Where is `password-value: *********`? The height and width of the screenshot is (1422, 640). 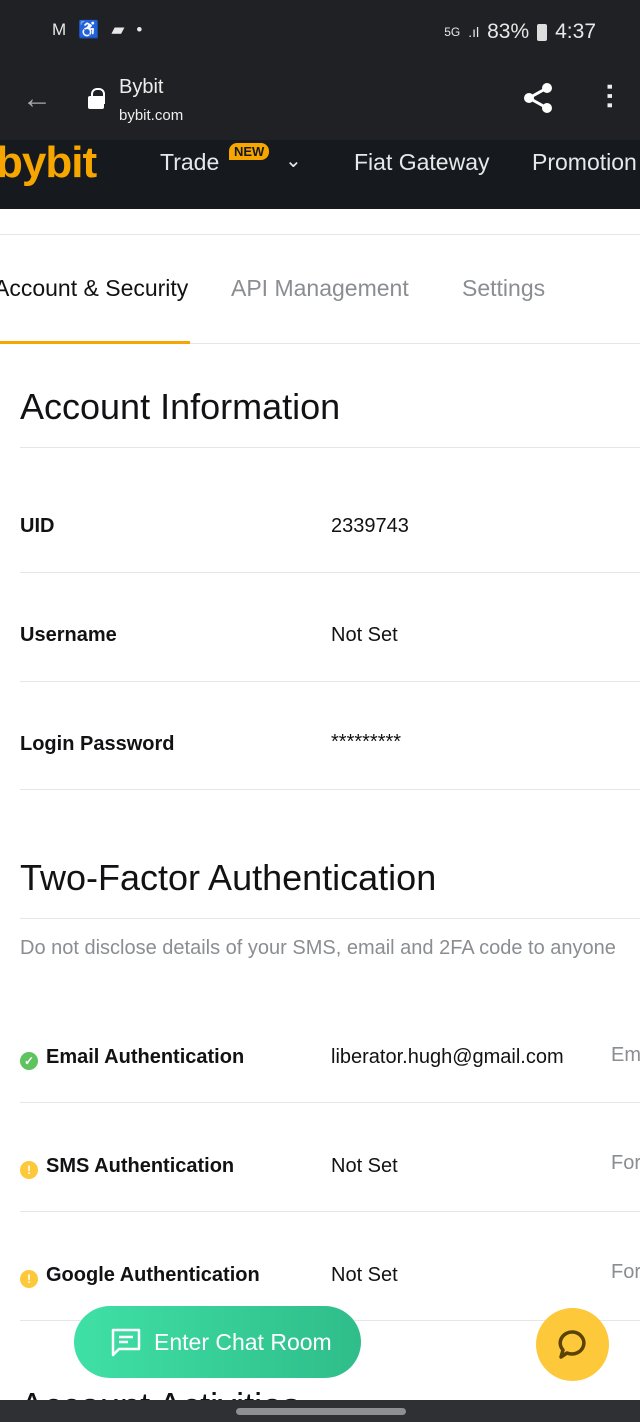
password-value: ********* is located at coordinates (366, 742).